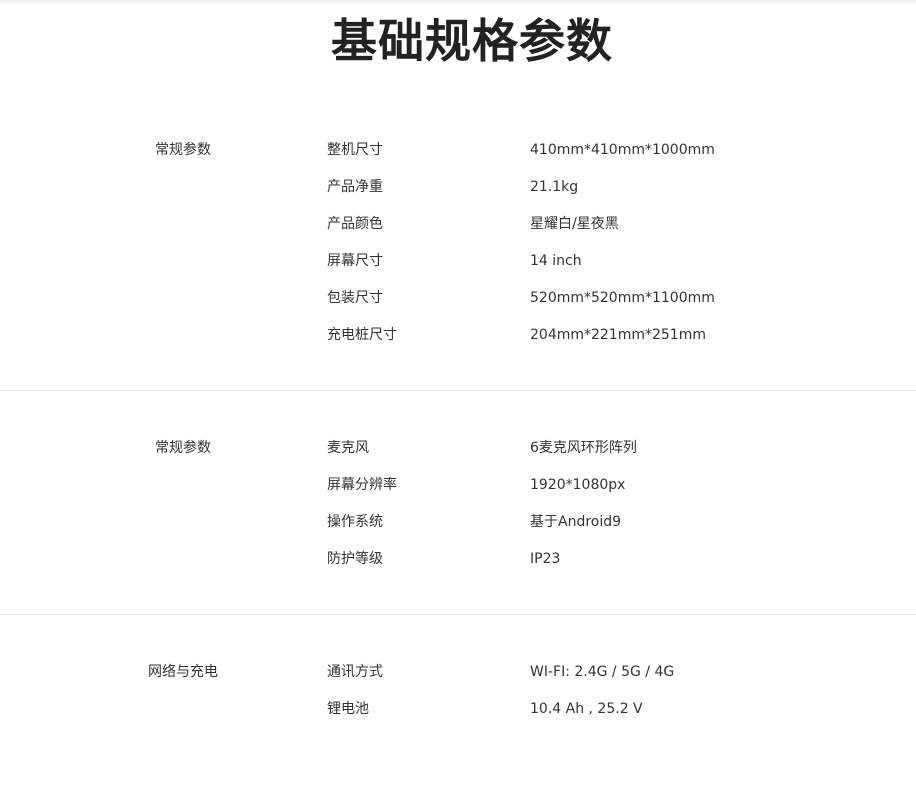  I want to click on spec-row: 整机尺寸 410mm*410mm*1000mm, so click(458, 150).